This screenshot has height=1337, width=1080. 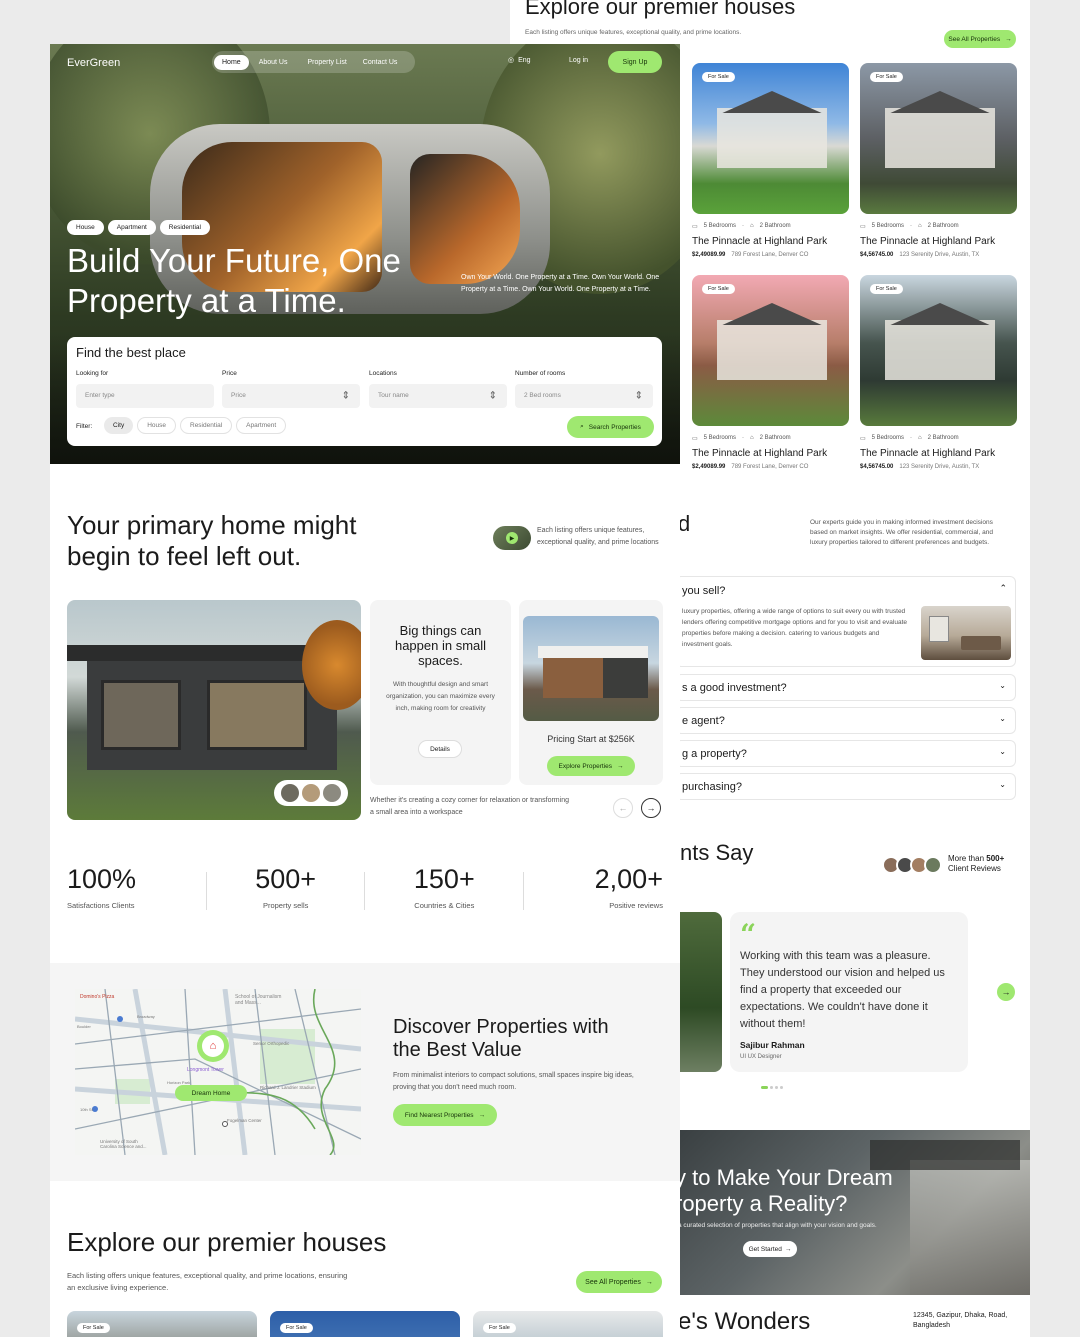 What do you see at coordinates (213, 1046) in the screenshot?
I see `home-pin-icon: ⌂` at bounding box center [213, 1046].